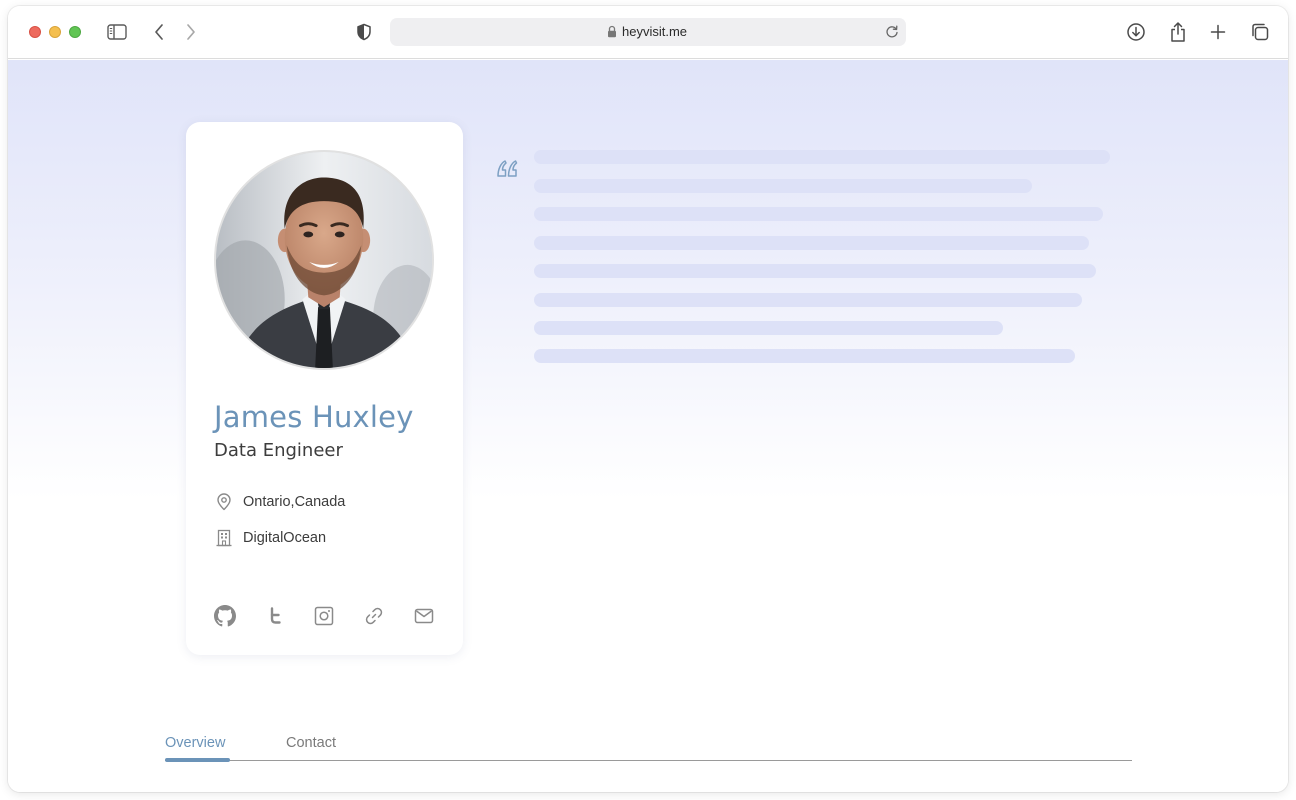 The width and height of the screenshot is (1296, 800). What do you see at coordinates (294, 502) in the screenshot?
I see `location-text: Ontario,Canada` at bounding box center [294, 502].